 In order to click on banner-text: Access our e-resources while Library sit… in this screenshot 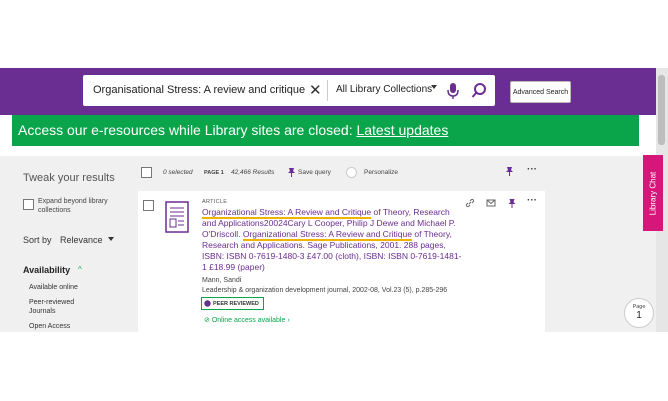, I will do `click(187, 130)`.